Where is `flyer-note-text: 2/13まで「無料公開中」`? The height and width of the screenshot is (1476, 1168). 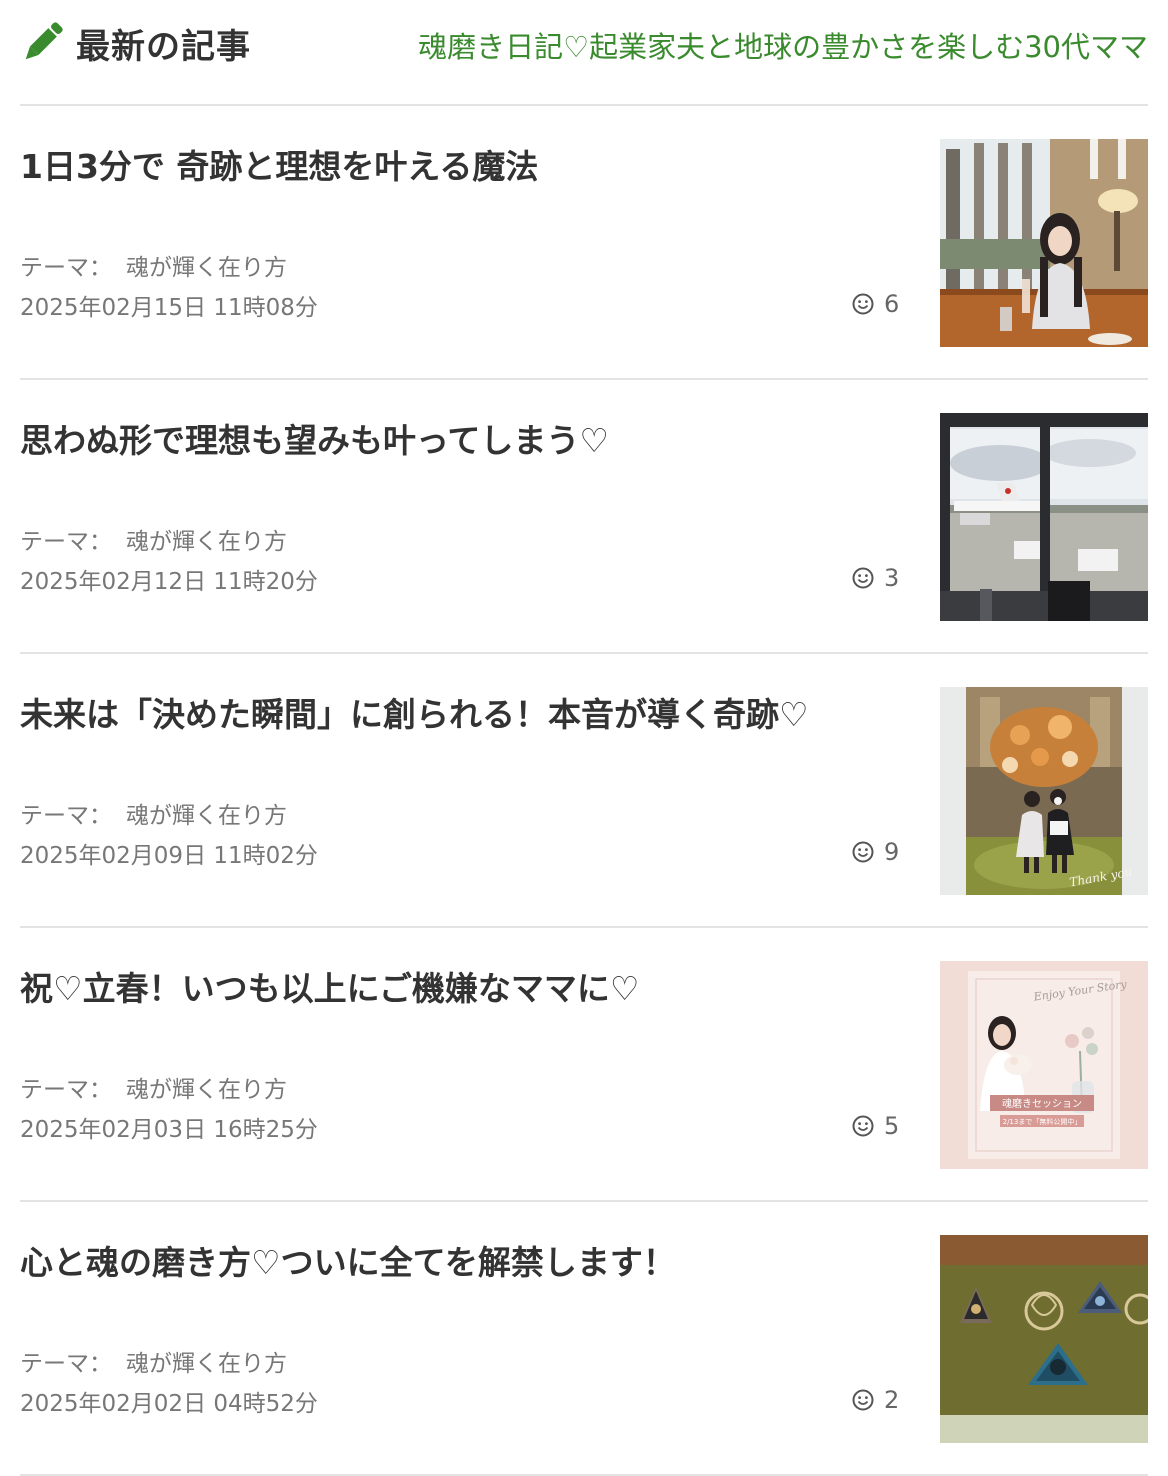
flyer-note-text: 2/13まで「無料公開中」 is located at coordinates (1042, 1121).